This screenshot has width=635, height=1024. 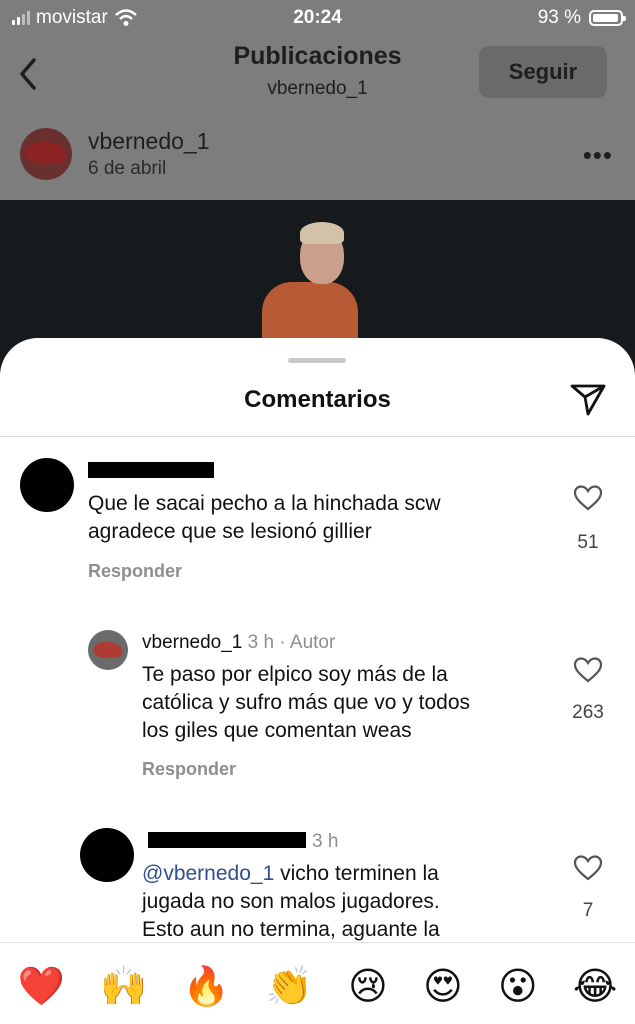 What do you see at coordinates (607, 18) in the screenshot?
I see `battery-icon` at bounding box center [607, 18].